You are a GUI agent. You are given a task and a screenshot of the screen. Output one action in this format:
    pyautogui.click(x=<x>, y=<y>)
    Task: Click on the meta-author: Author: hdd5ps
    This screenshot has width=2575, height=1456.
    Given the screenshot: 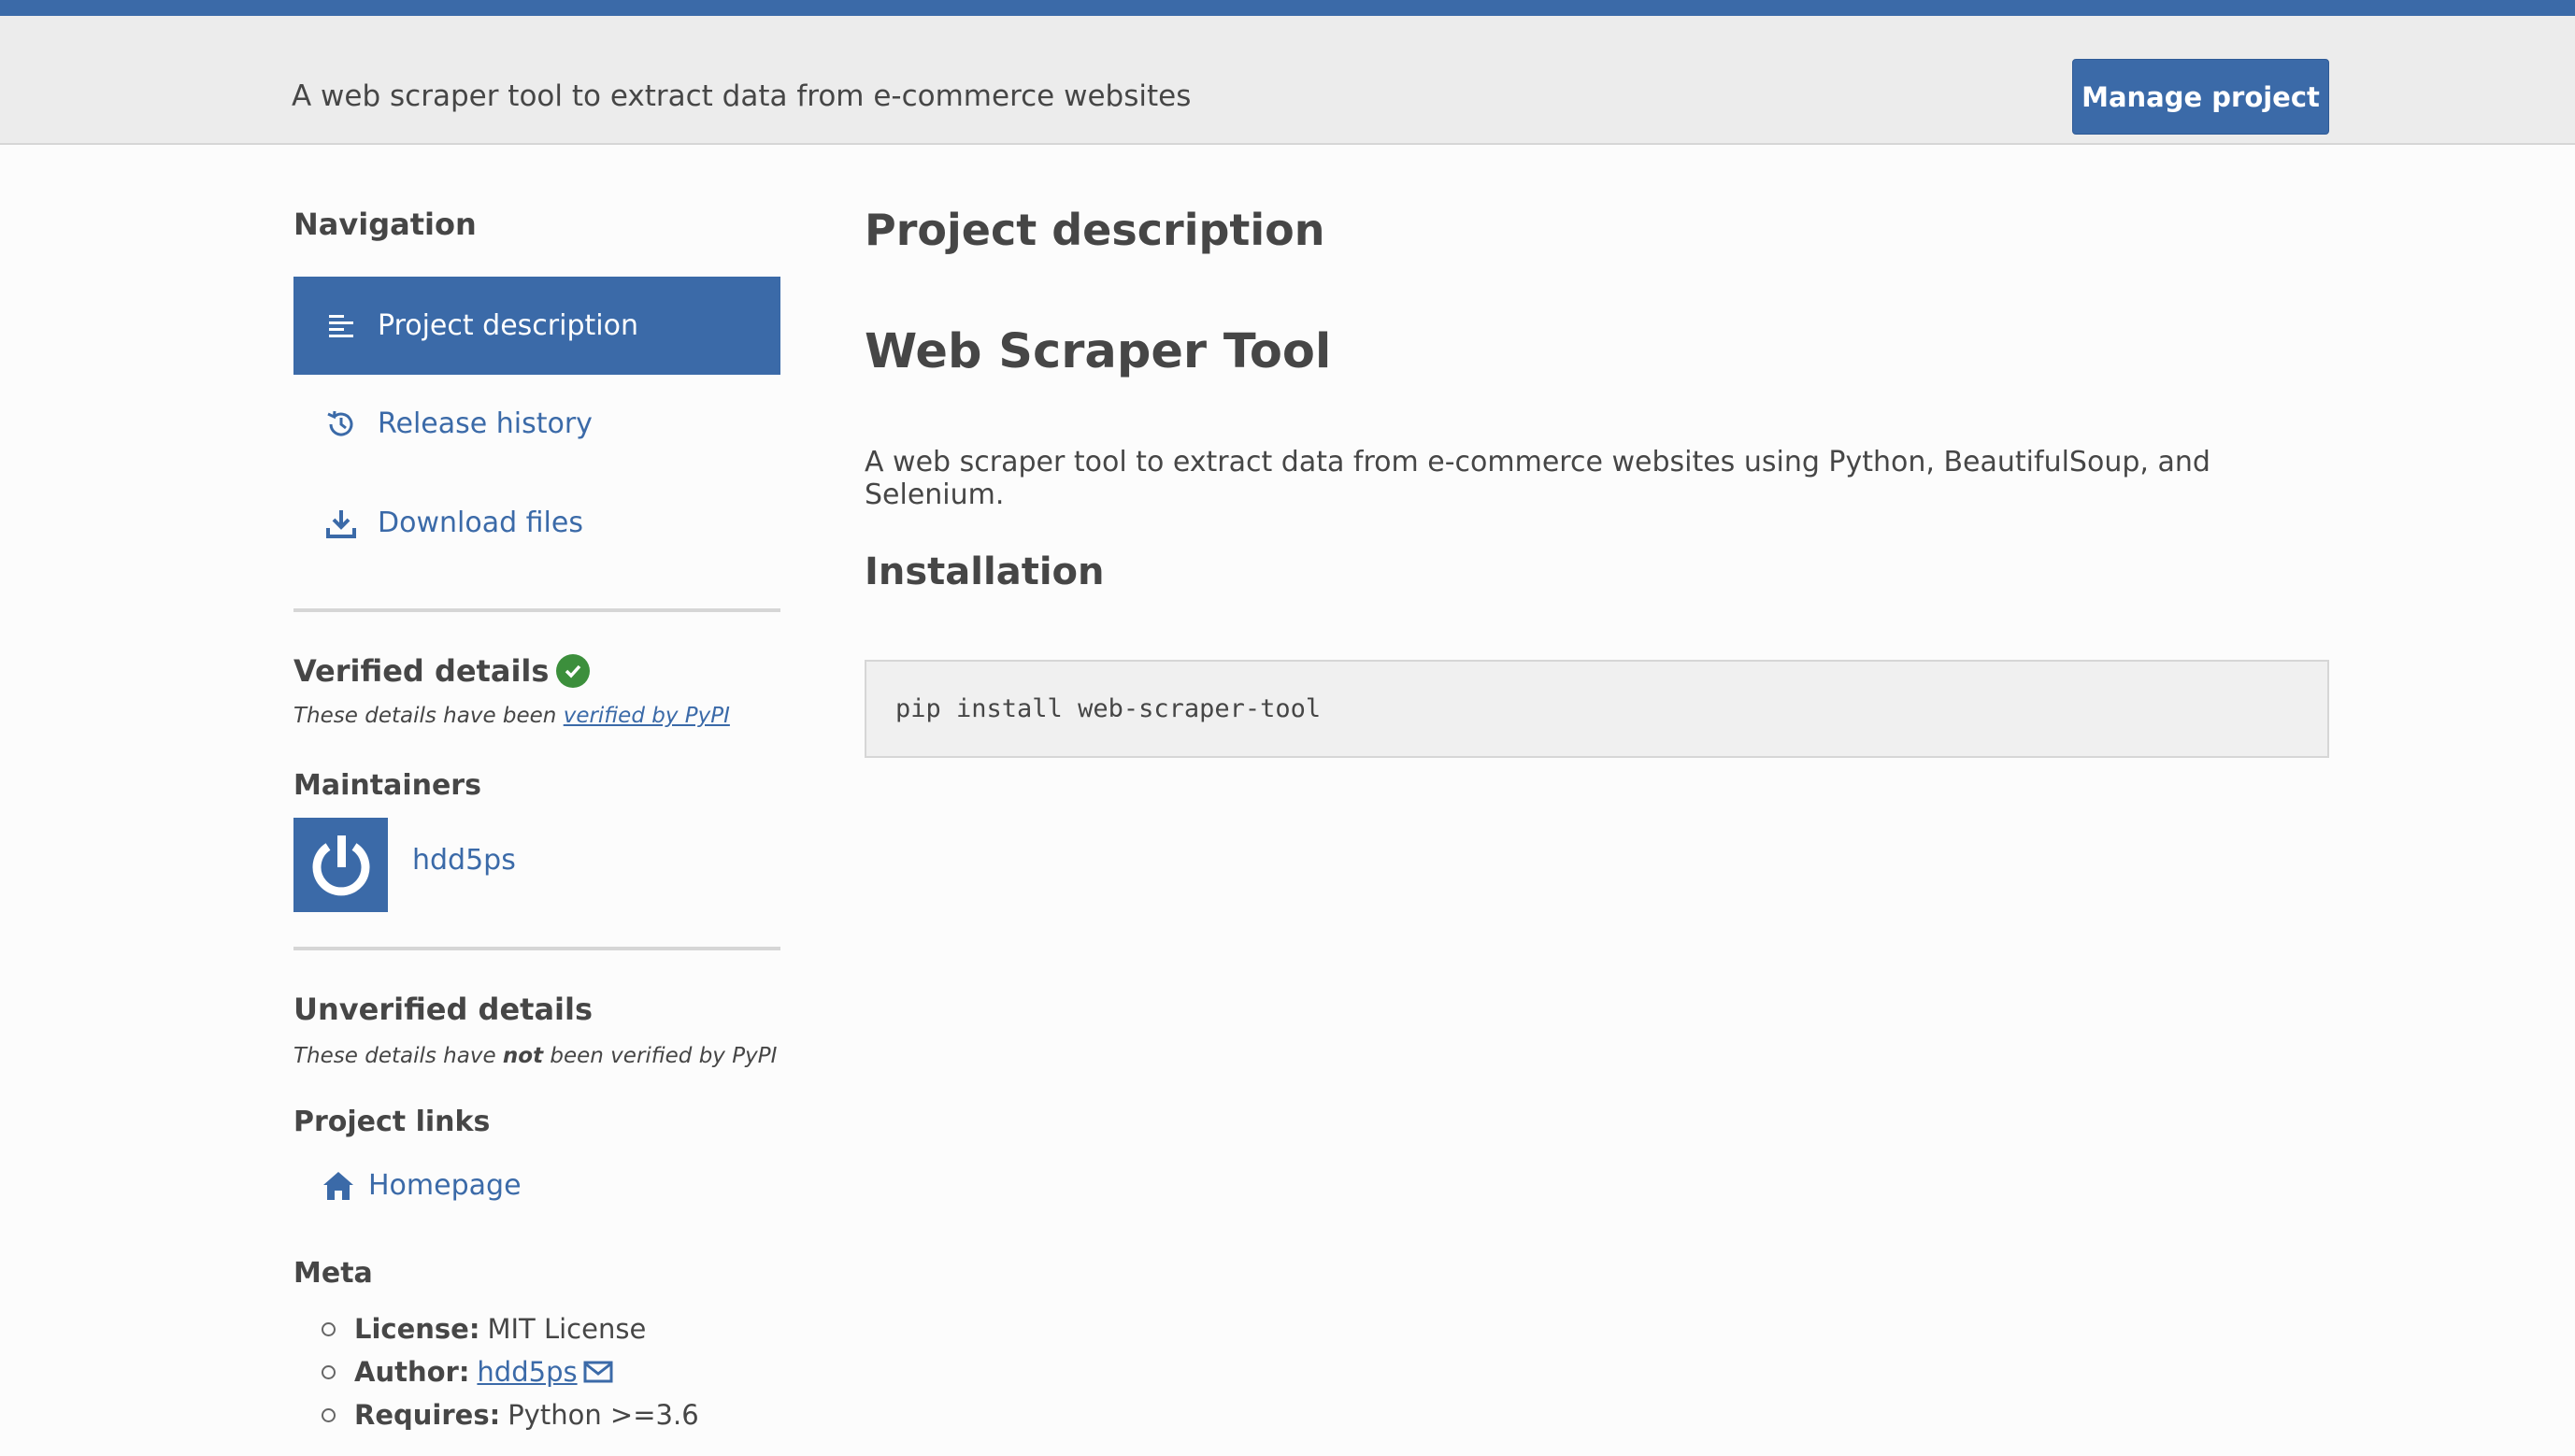 What is the action you would take?
    pyautogui.click(x=511, y=1371)
    